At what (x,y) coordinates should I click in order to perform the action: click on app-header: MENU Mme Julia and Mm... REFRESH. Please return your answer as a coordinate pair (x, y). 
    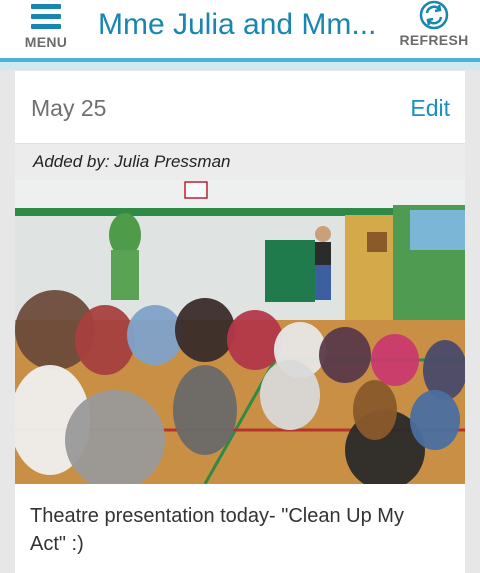
    Looking at the image, I should click on (240, 31).